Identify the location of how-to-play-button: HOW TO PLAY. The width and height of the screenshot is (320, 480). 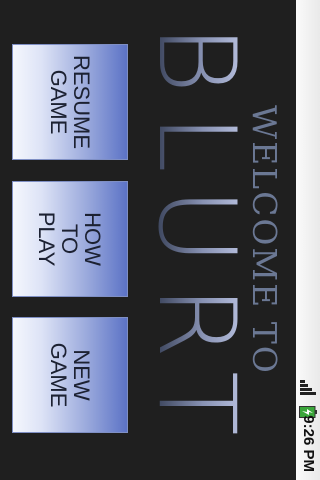
(70, 239).